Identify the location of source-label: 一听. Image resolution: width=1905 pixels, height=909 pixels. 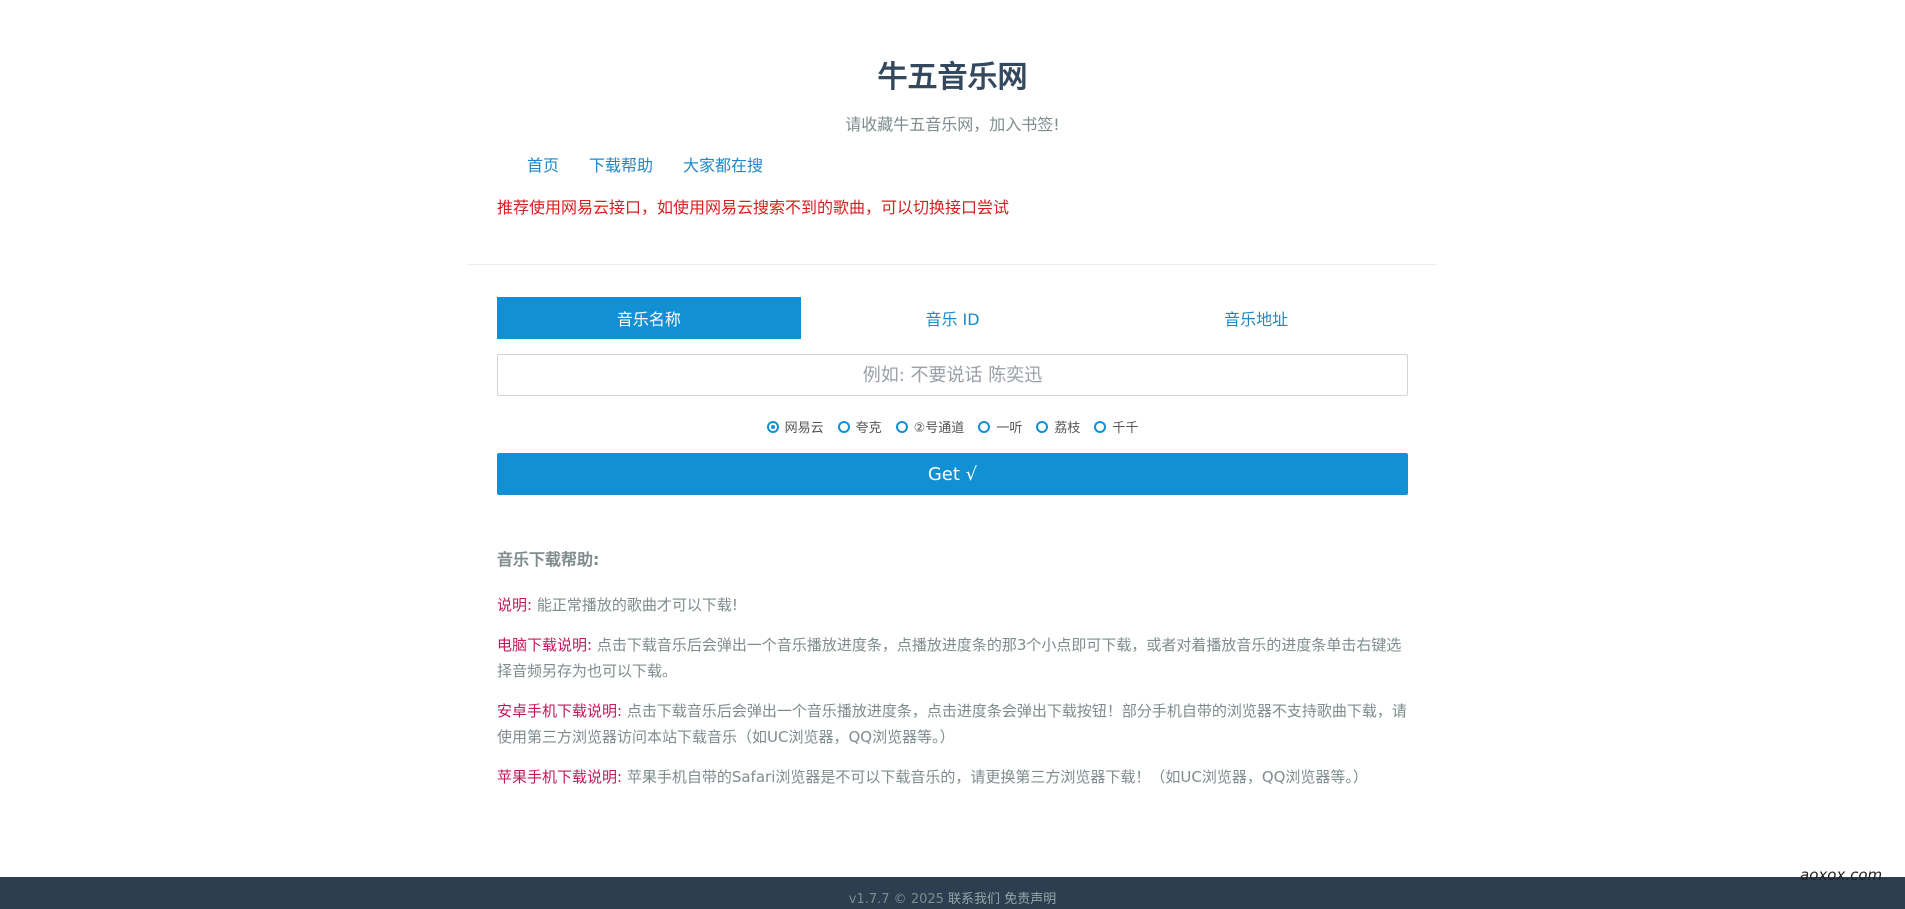
(1009, 428).